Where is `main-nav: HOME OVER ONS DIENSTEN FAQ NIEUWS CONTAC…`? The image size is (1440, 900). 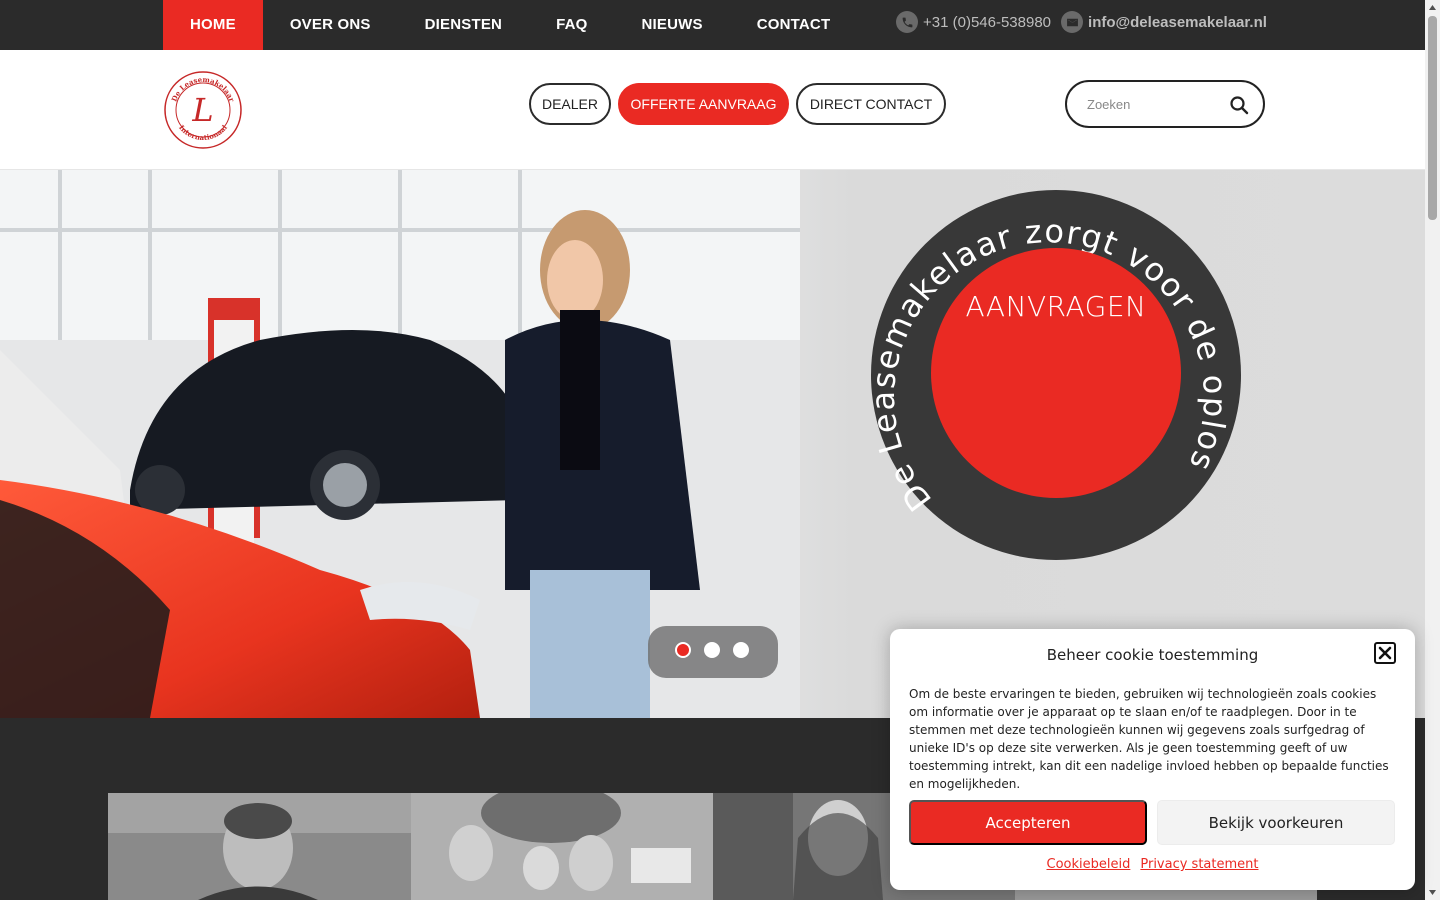
main-nav: HOME OVER ONS DIENSTEN FAQ NIEUWS CONTAC… is located at coordinates (496, 25).